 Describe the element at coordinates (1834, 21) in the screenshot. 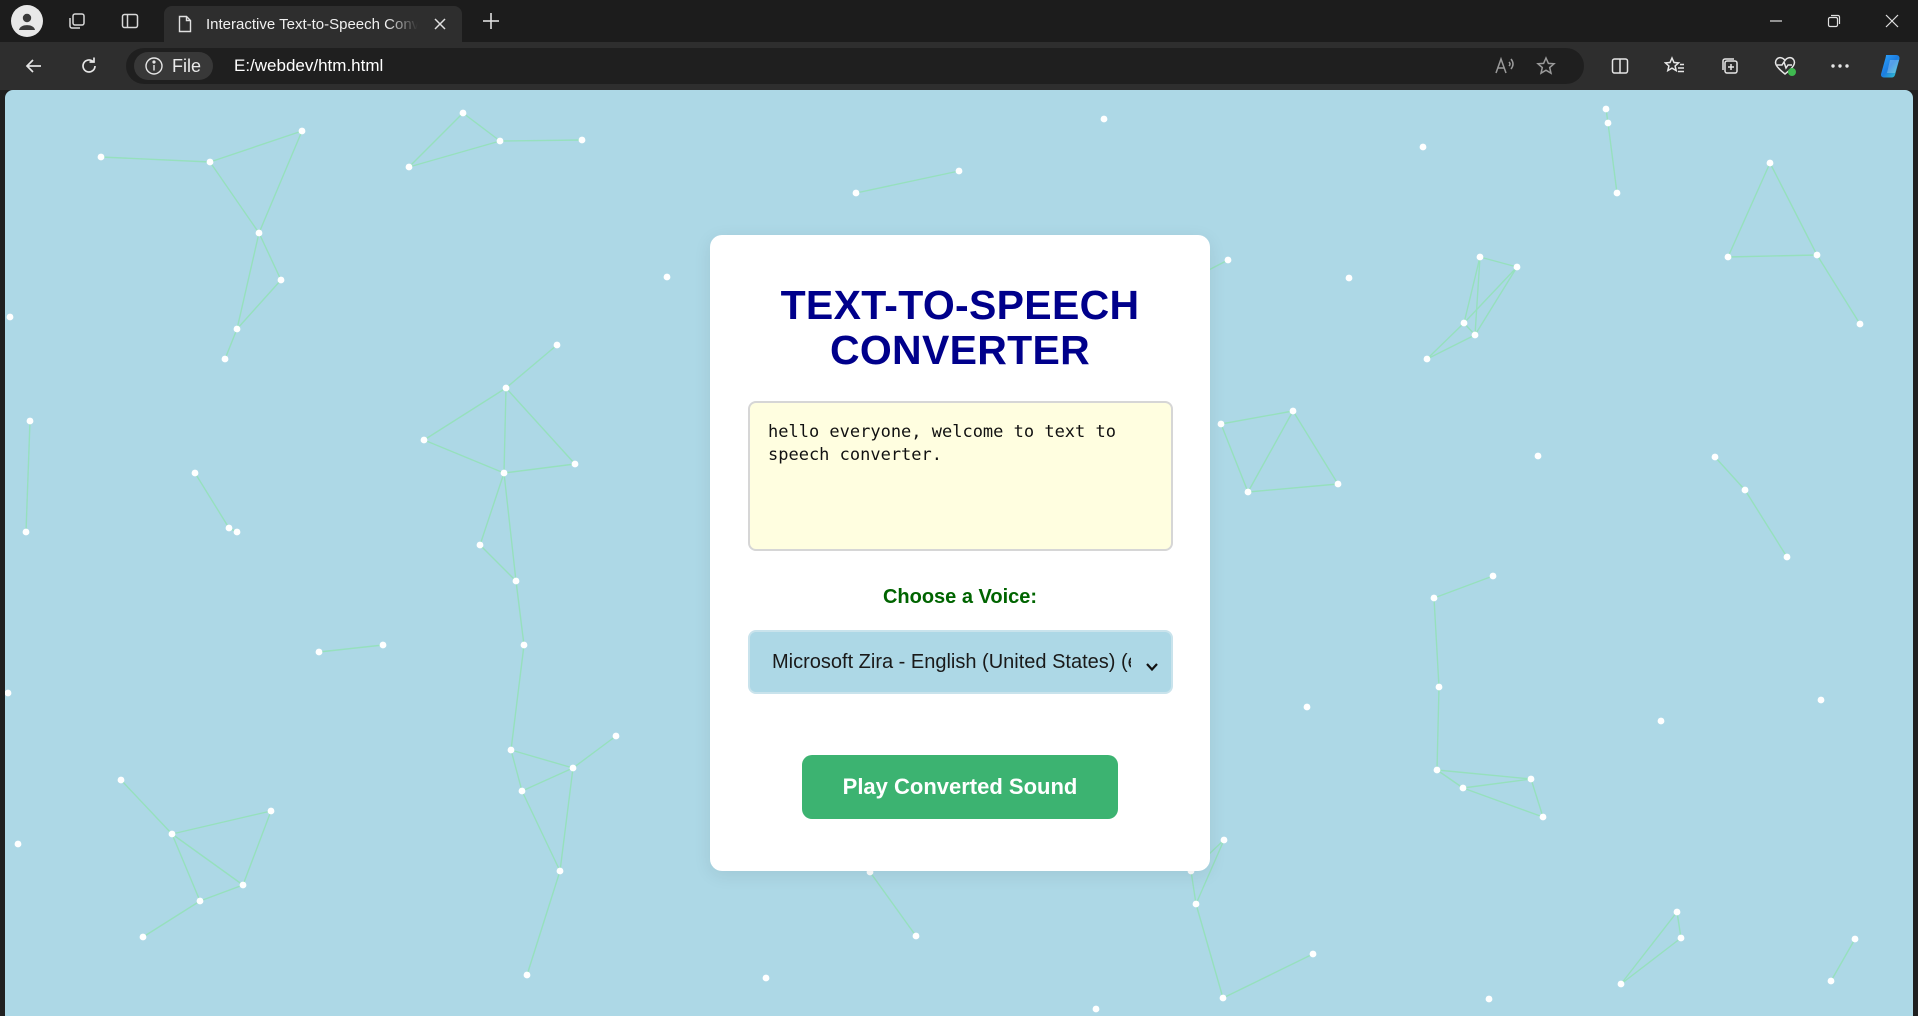

I see `restore-icon` at that location.